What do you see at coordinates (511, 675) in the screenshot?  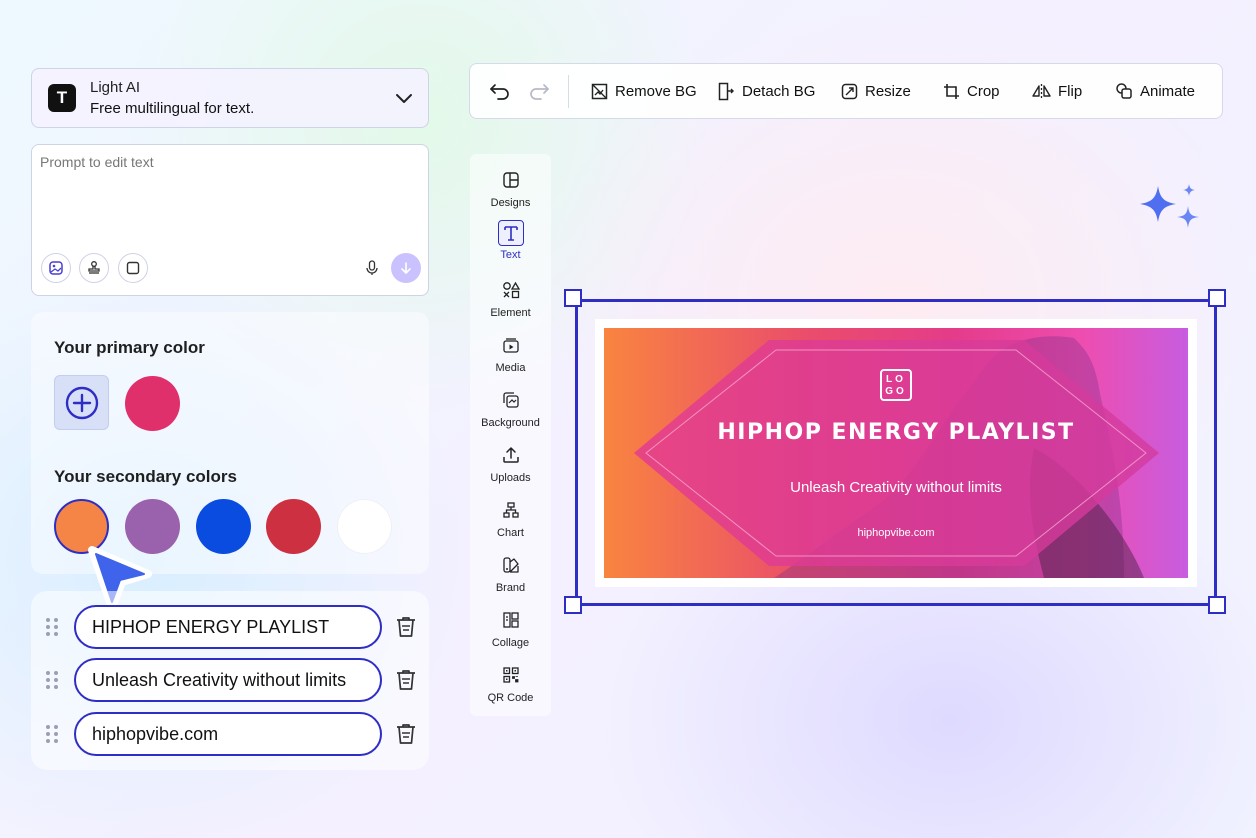 I see `qr-code-icon` at bounding box center [511, 675].